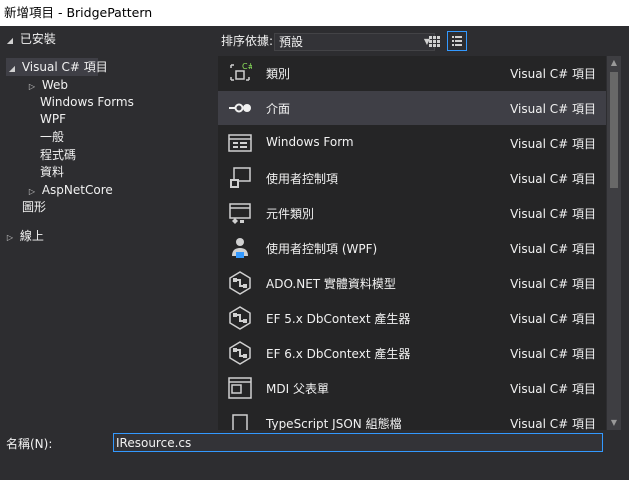 The width and height of the screenshot is (629, 480). Describe the element at coordinates (297, 389) in the screenshot. I see `template-name: MDI 父表單` at that location.